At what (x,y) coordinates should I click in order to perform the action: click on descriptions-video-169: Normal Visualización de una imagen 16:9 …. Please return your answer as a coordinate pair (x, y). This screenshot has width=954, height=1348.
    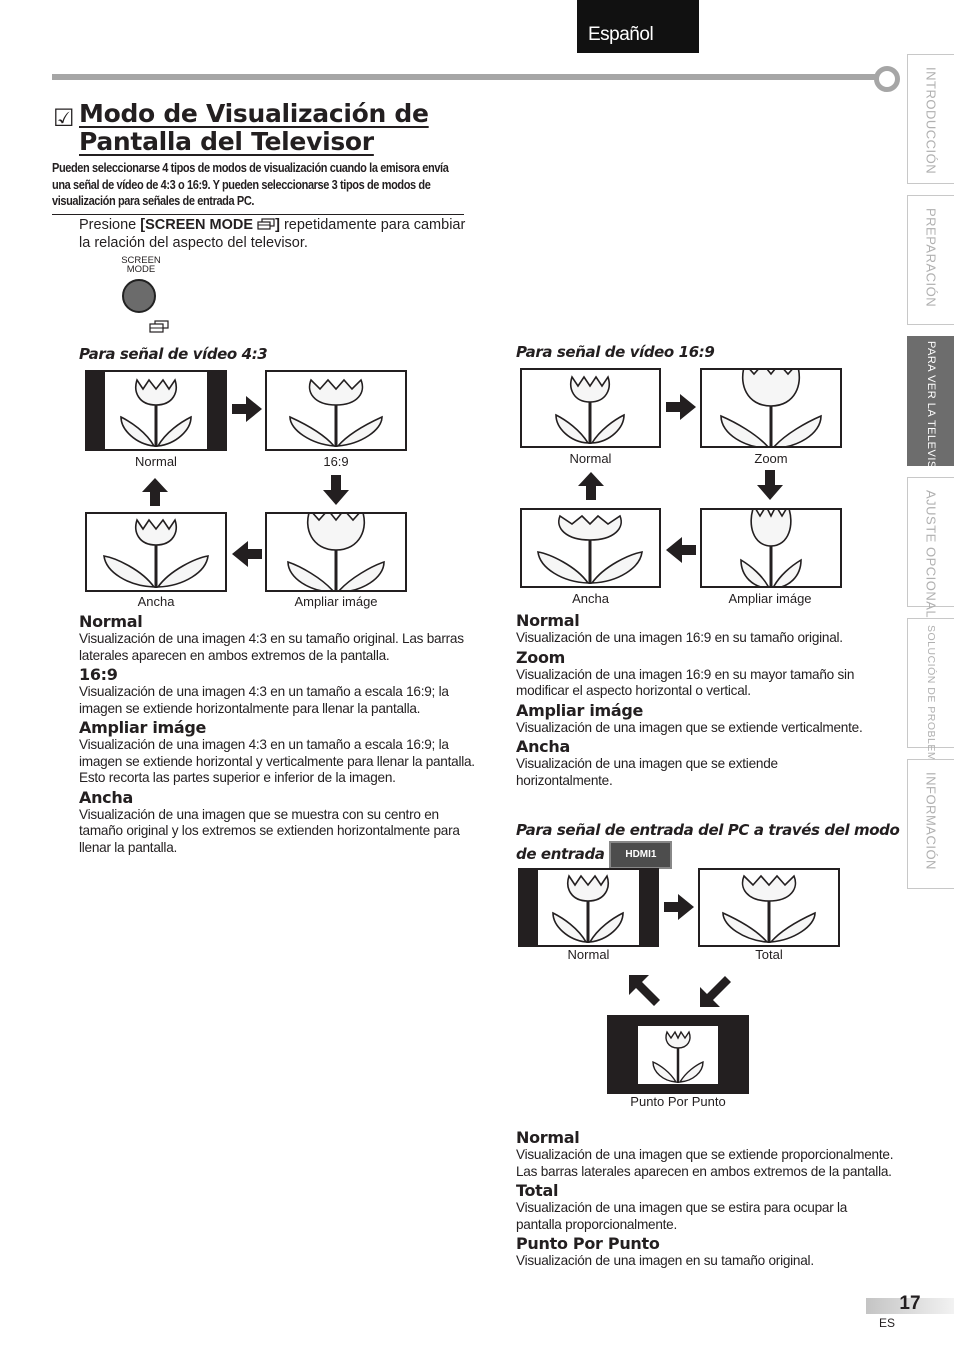
    Looking at the image, I should click on (711, 701).